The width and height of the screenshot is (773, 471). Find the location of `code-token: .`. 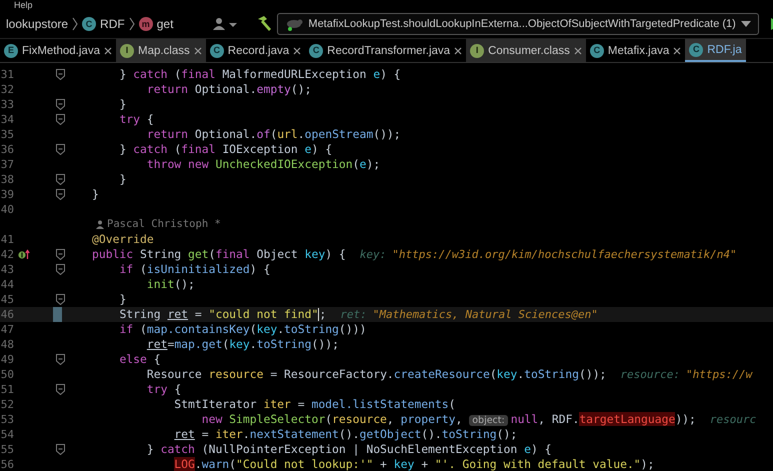

code-token: . is located at coordinates (280, 329).